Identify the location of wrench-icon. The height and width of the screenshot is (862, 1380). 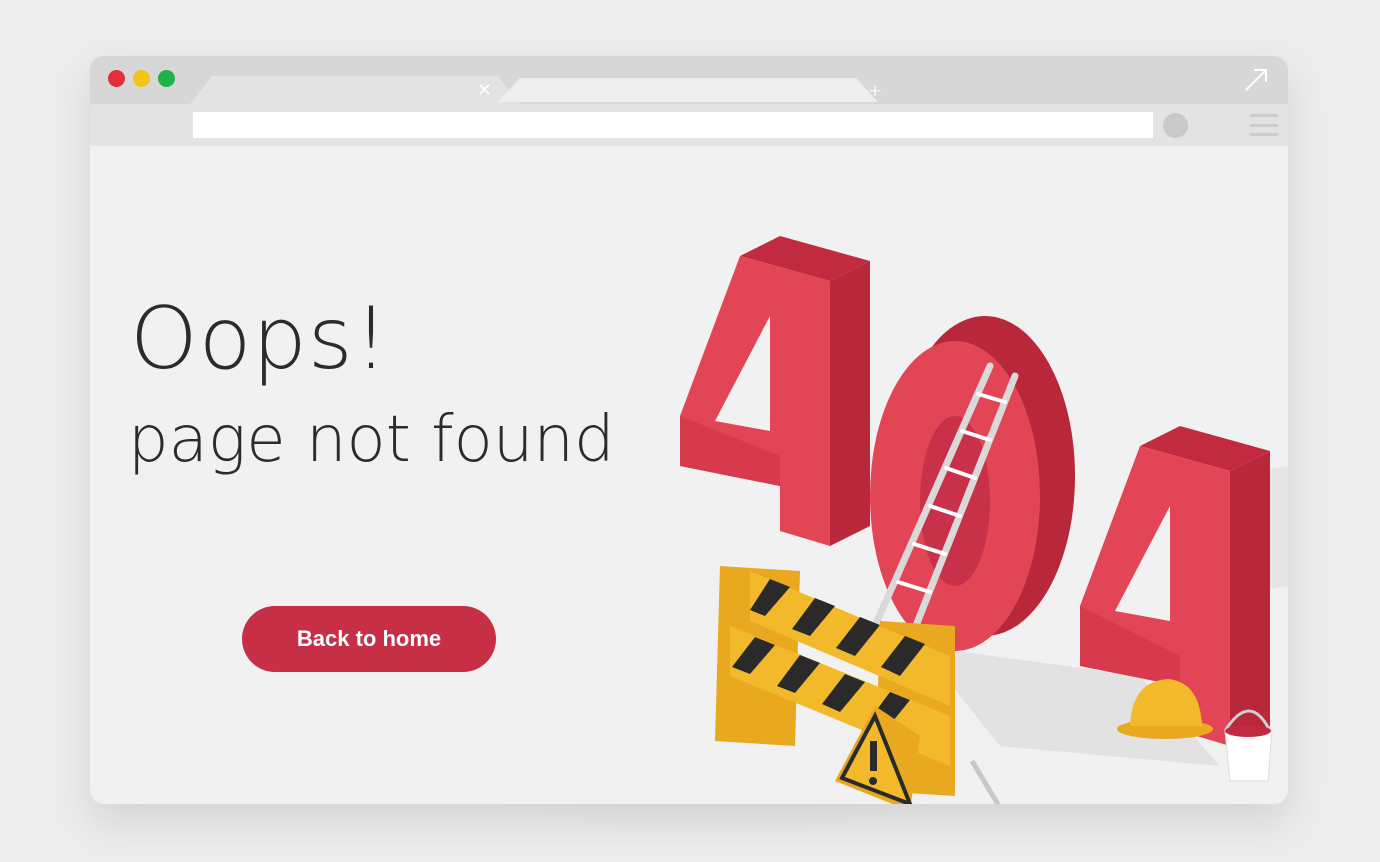
(985, 781).